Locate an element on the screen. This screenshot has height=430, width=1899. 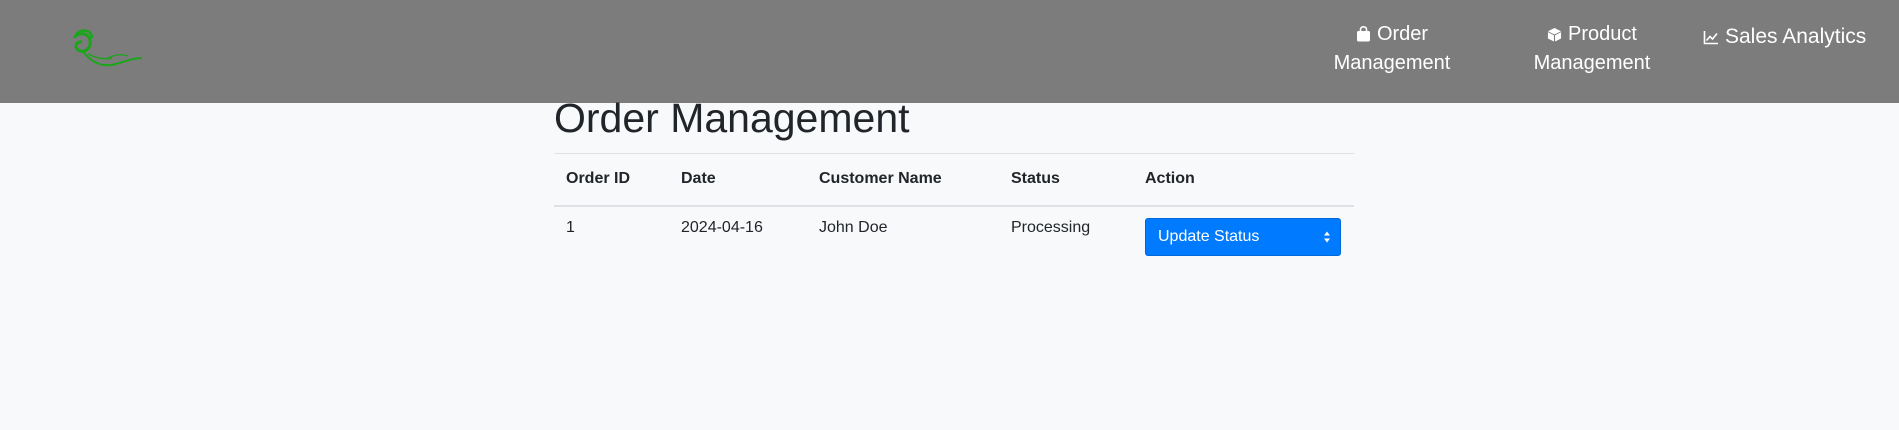
nav-product-management: Product Management is located at coordinates (1592, 49).